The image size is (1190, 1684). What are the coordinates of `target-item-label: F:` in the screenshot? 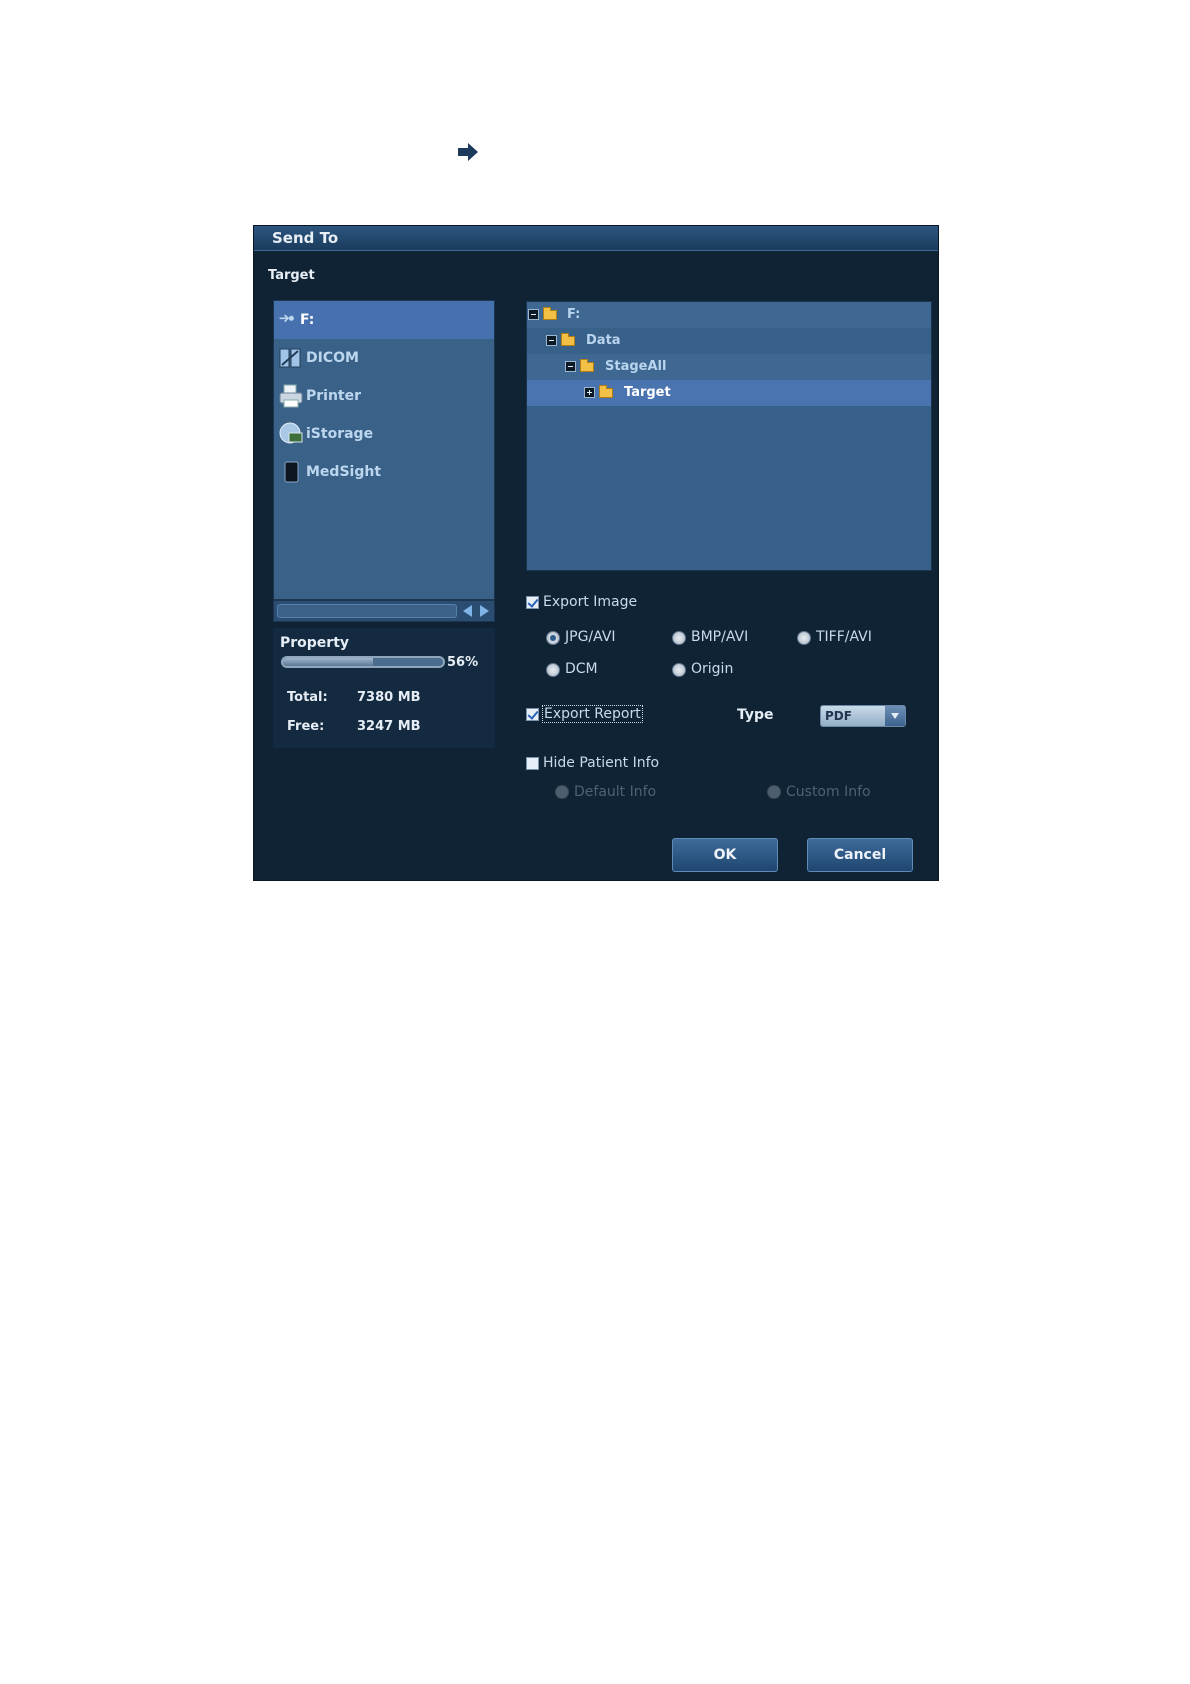 It's located at (307, 320).